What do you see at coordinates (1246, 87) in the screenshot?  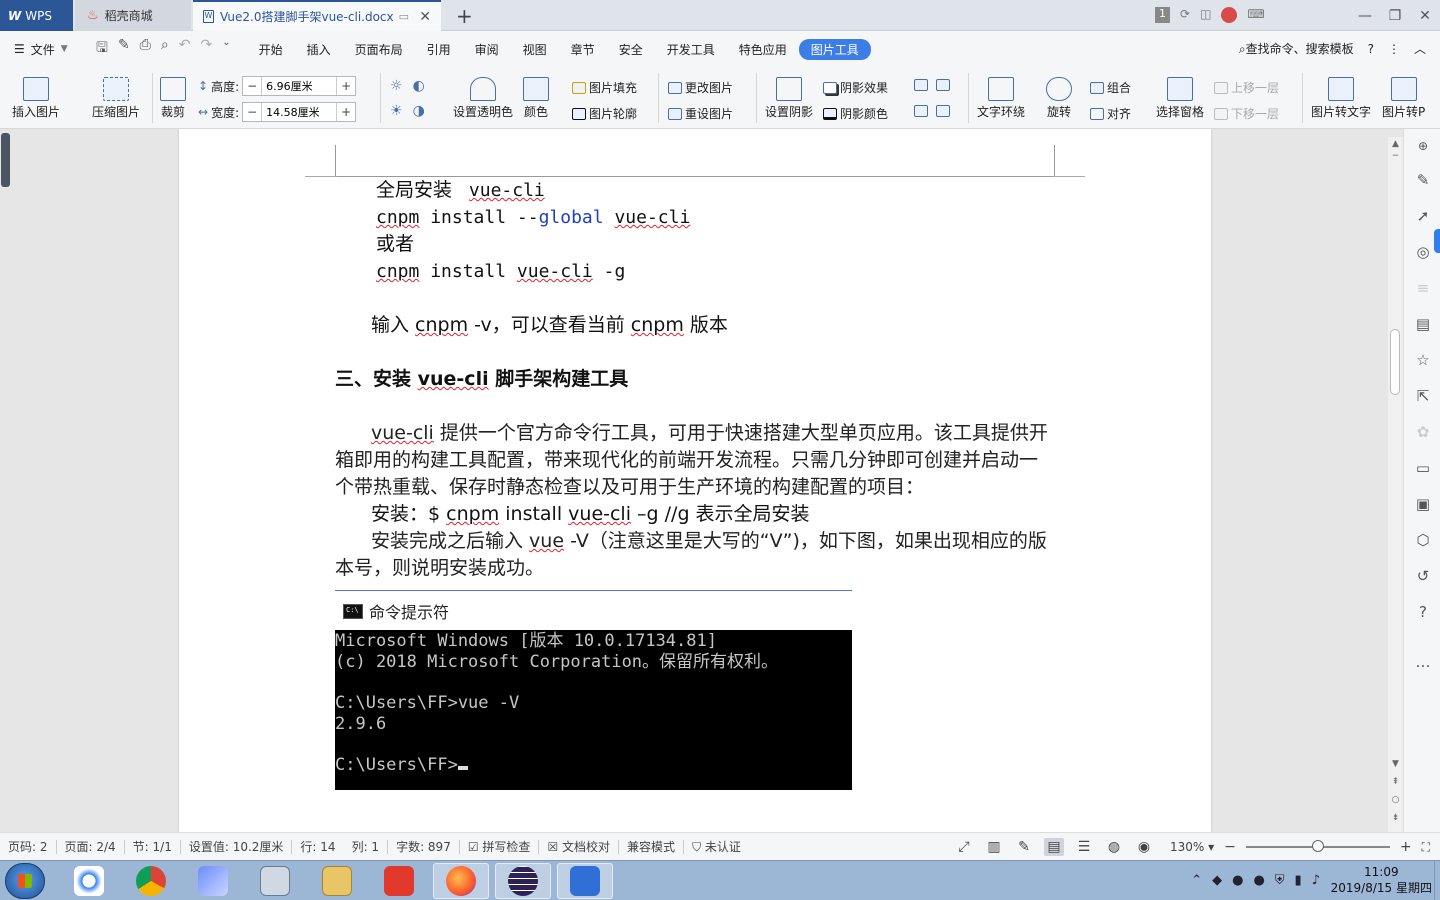 I see `bring-forward-button: 上移一层` at bounding box center [1246, 87].